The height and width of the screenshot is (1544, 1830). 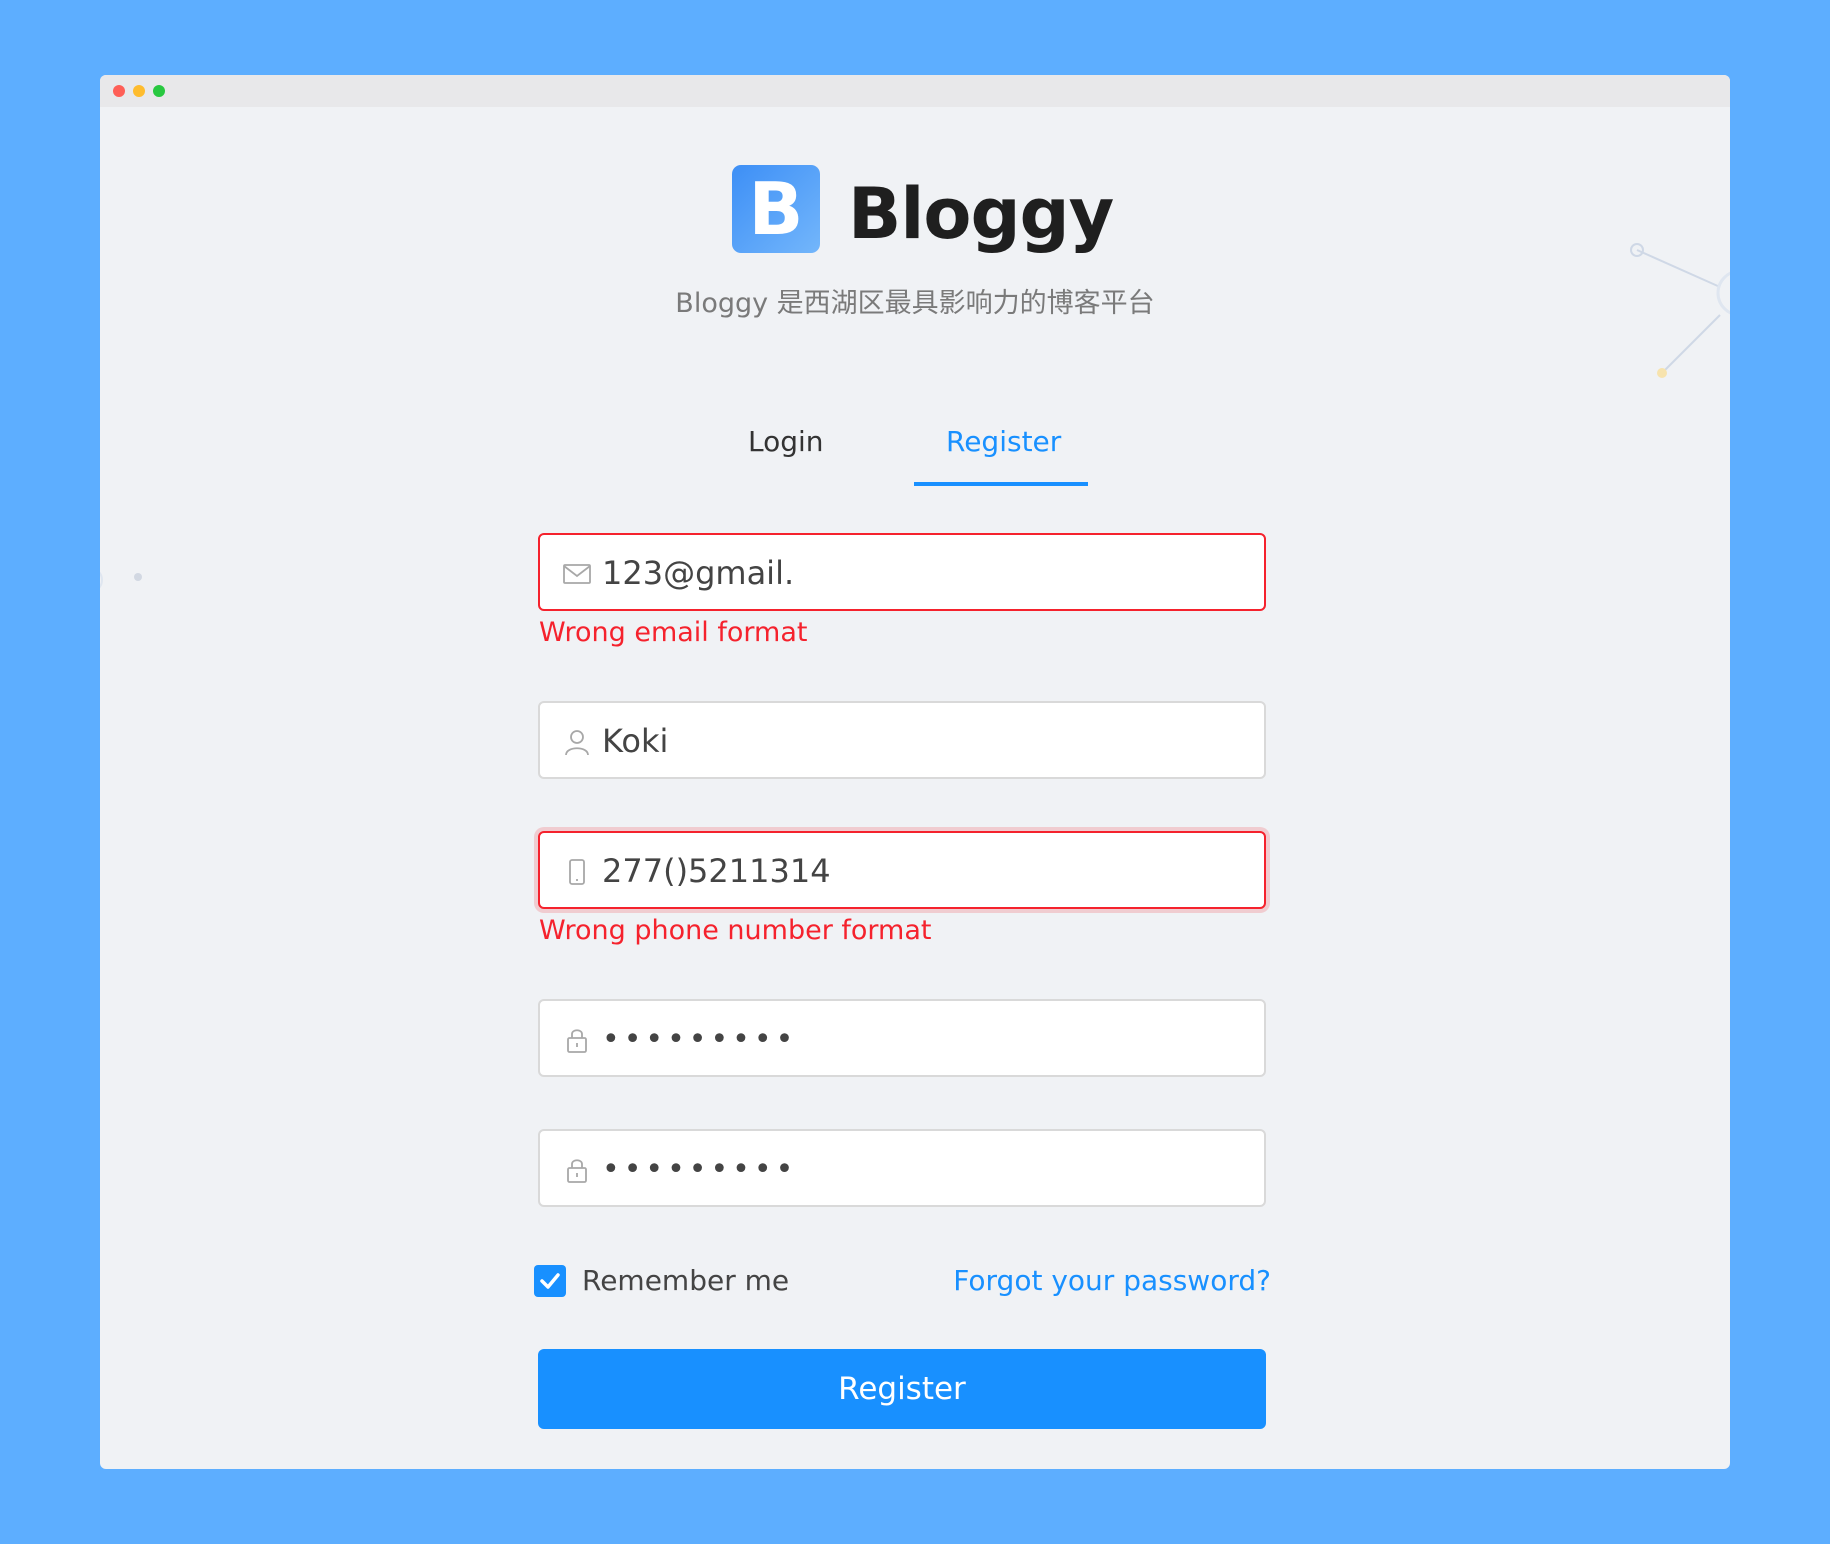 What do you see at coordinates (735, 930) in the screenshot?
I see `phone-error-message: Wrong phone number format` at bounding box center [735, 930].